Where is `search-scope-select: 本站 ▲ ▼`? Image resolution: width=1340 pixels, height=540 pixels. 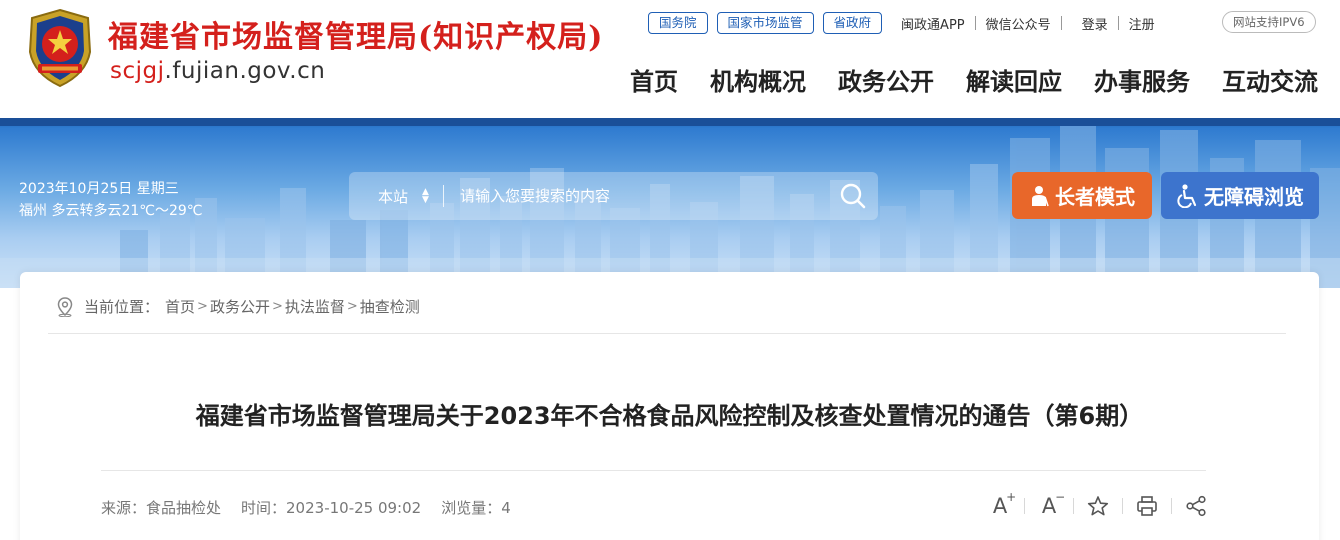 search-scope-select: 本站 ▲ ▼ is located at coordinates (403, 196).